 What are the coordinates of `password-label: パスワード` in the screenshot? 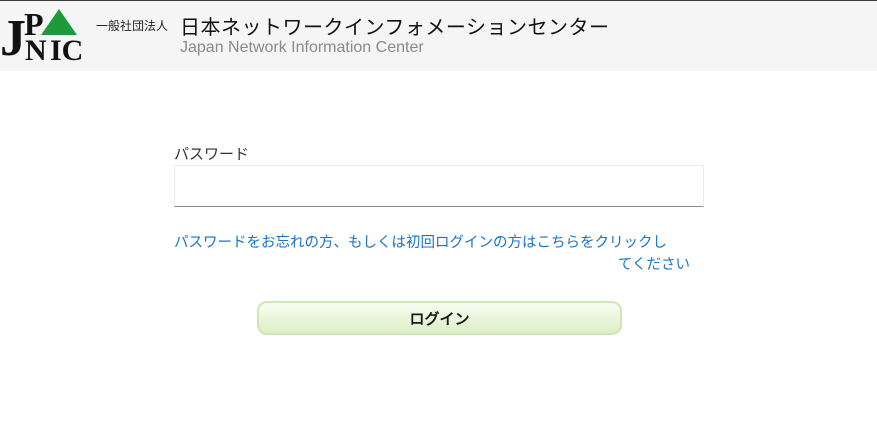 It's located at (212, 154).